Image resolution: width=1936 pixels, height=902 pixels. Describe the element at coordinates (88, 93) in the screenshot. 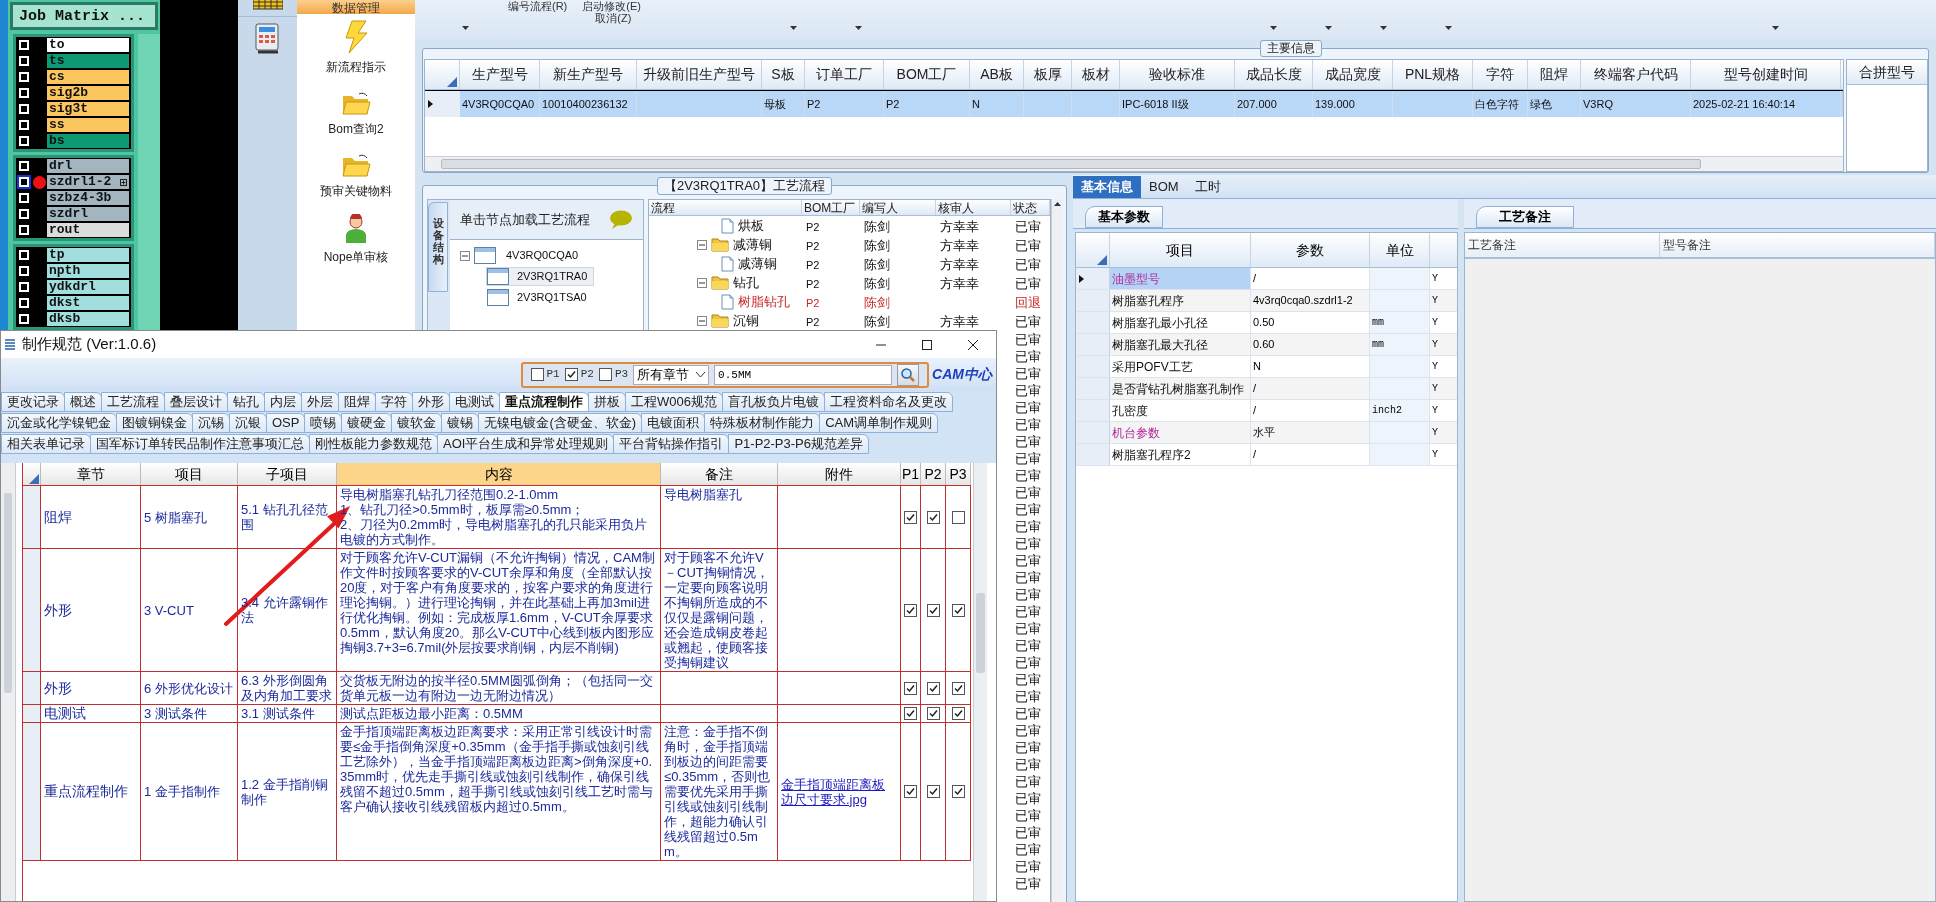

I see `layer-bar: sig2b` at that location.